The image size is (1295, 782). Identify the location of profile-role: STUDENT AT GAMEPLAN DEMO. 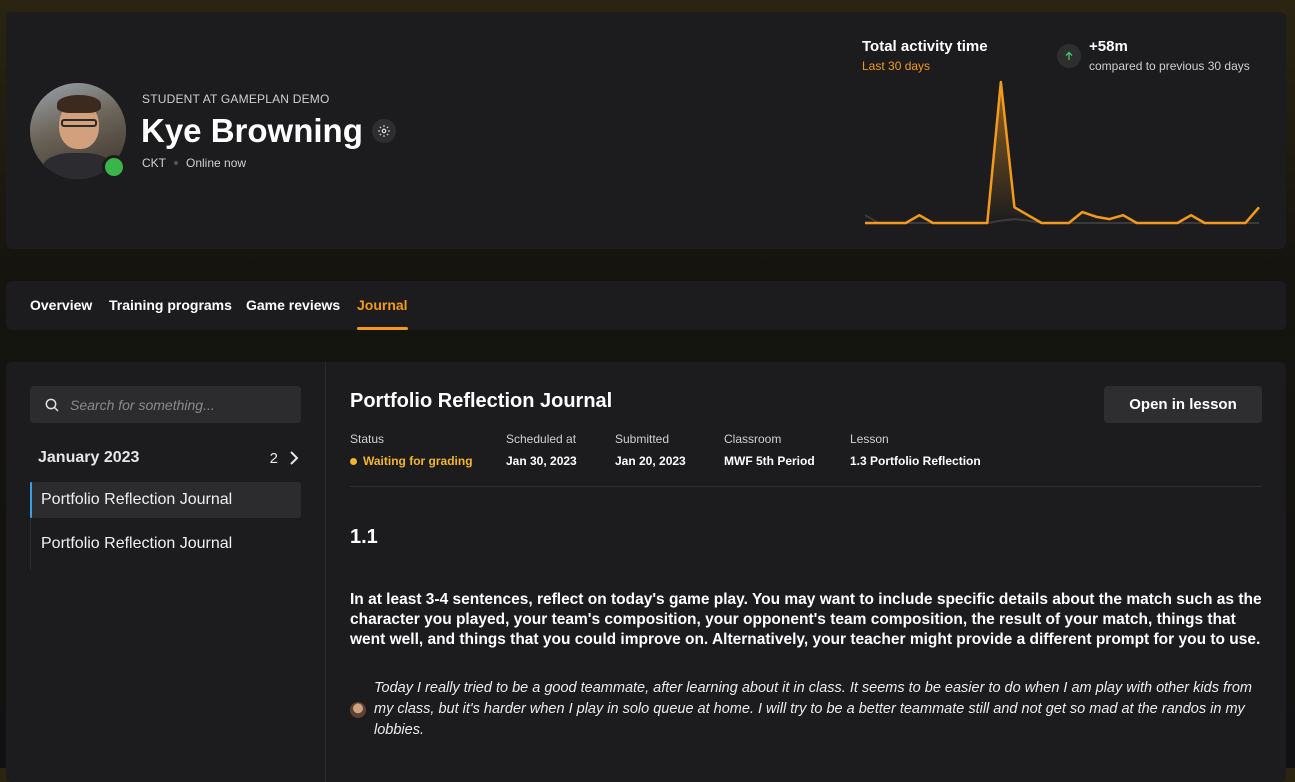
(236, 99).